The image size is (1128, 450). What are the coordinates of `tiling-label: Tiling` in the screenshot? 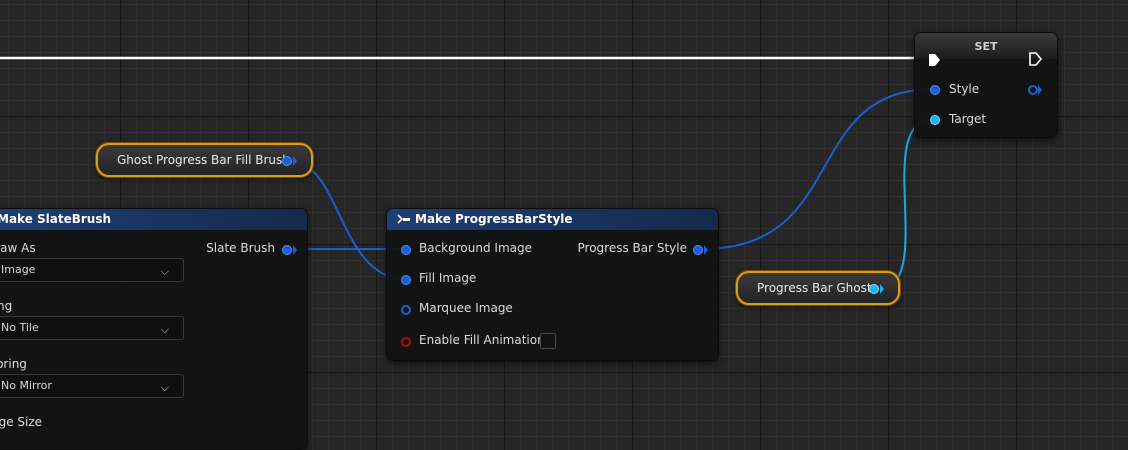 It's located at (6, 306).